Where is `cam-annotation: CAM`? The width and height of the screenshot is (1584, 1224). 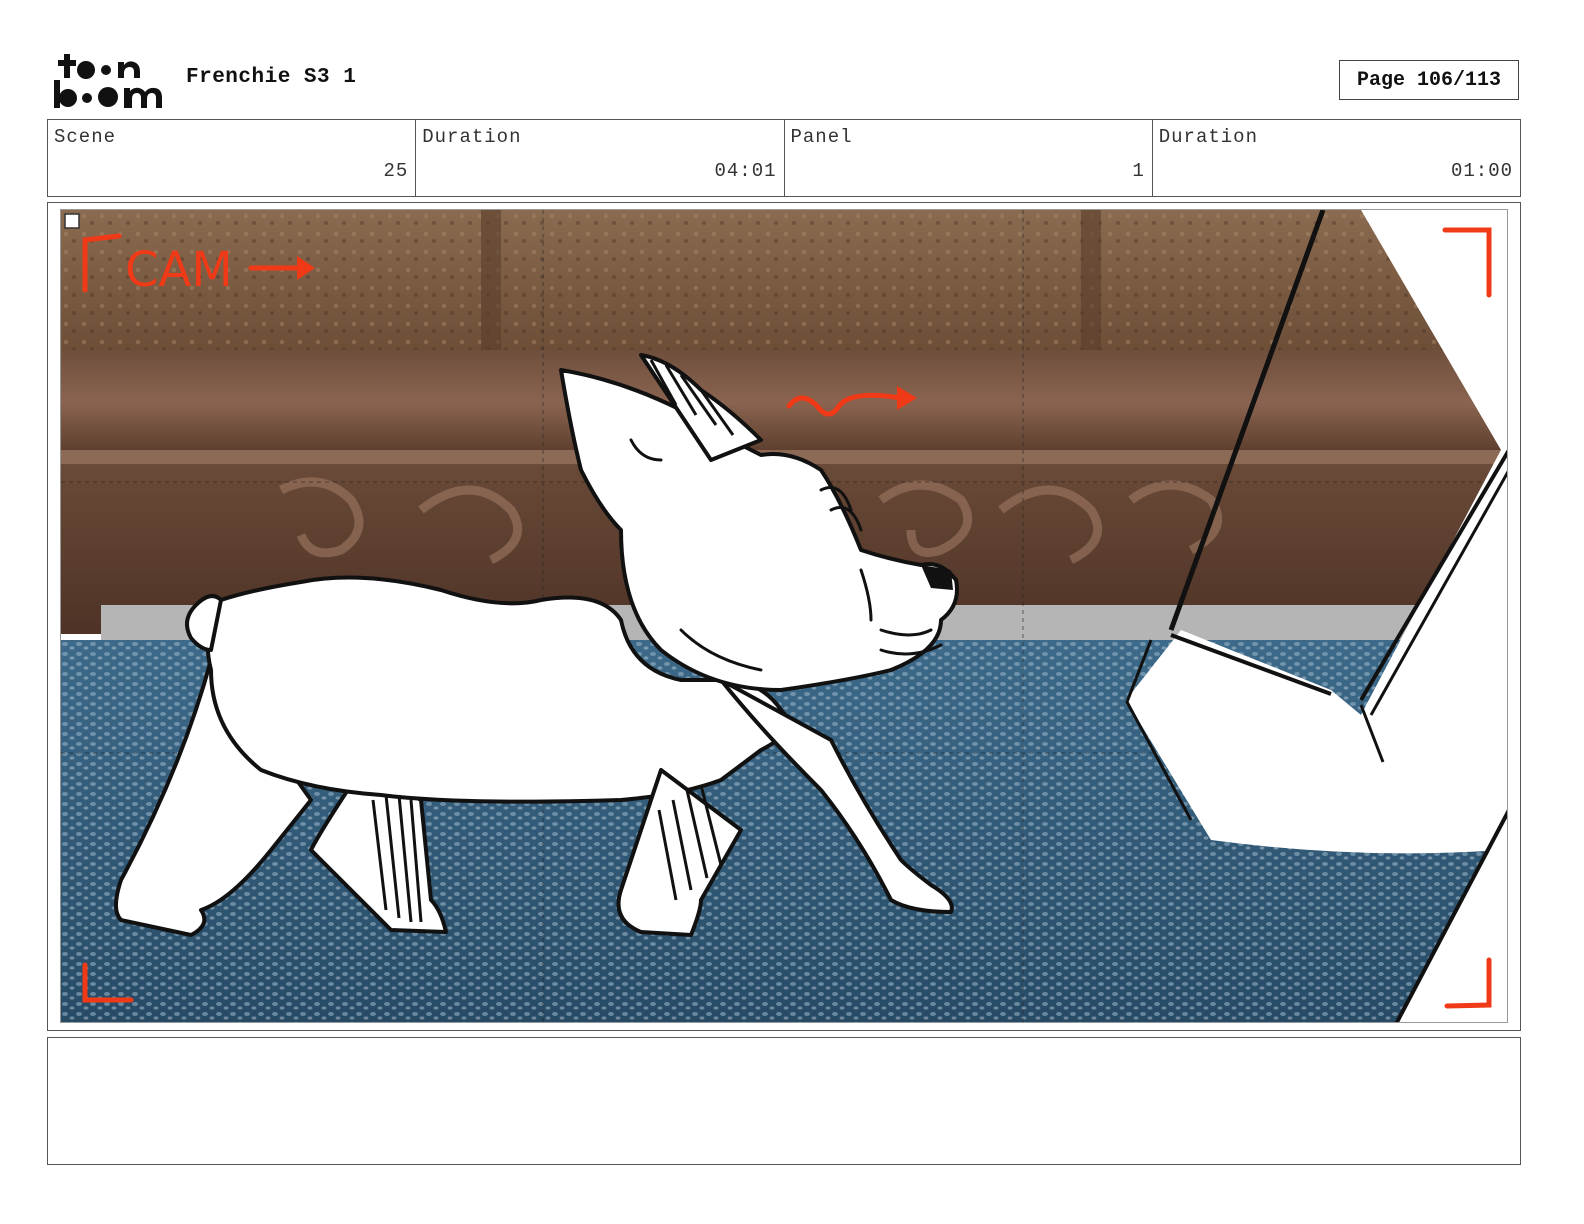
cam-annotation: CAM is located at coordinates (179, 270).